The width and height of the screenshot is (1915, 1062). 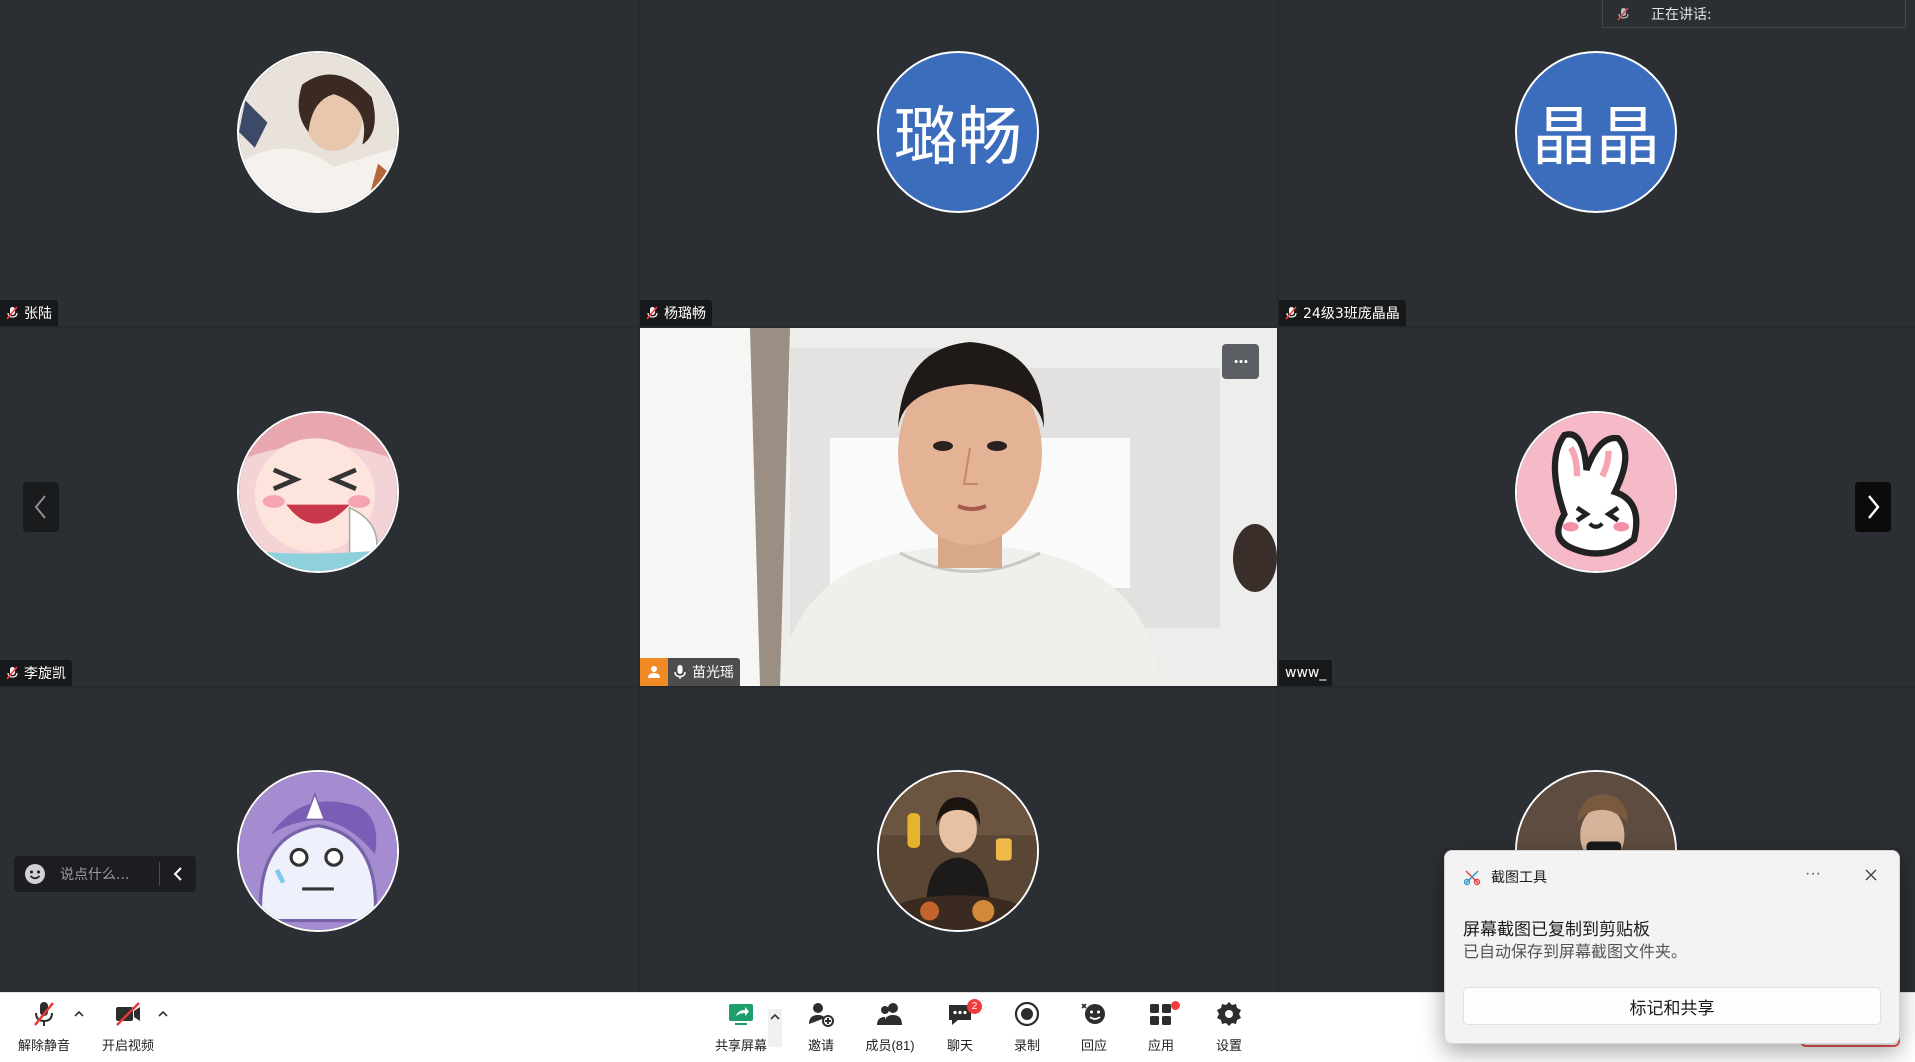 What do you see at coordinates (1027, 1014) in the screenshot?
I see `record-icon` at bounding box center [1027, 1014].